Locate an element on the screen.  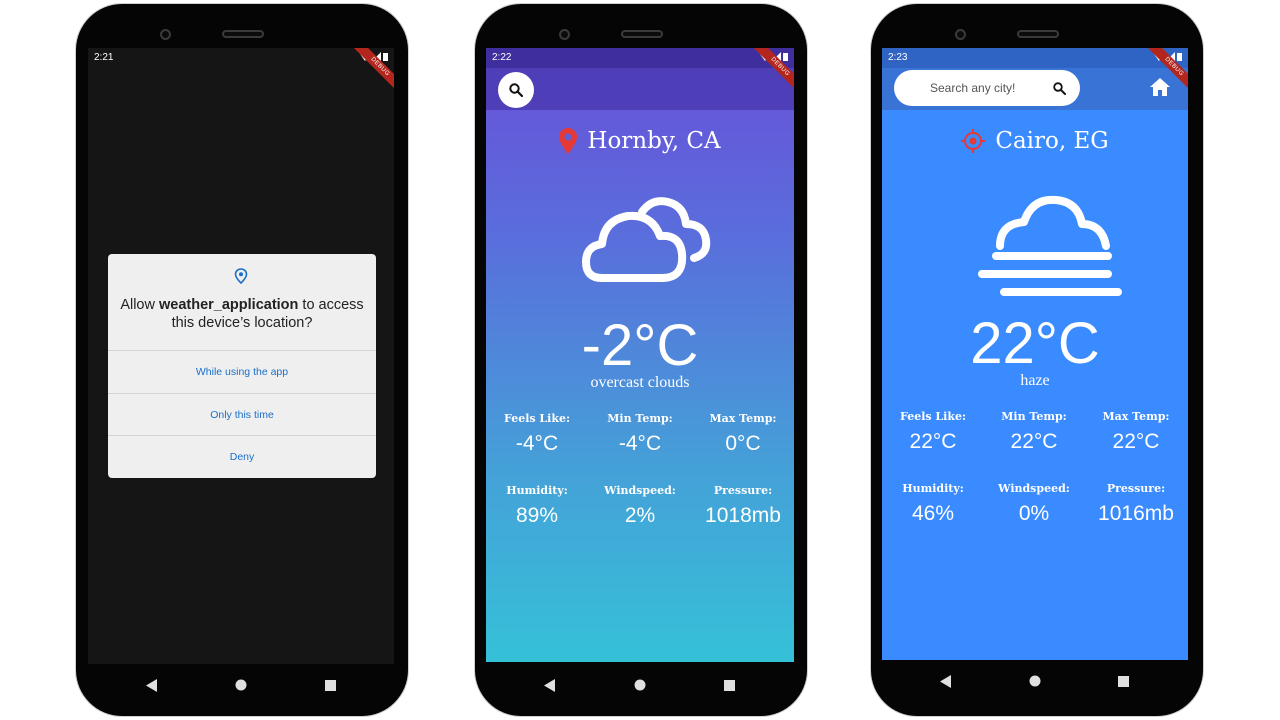
stat-max-temp: Max Temp: 0°C is located at coordinates (743, 434).